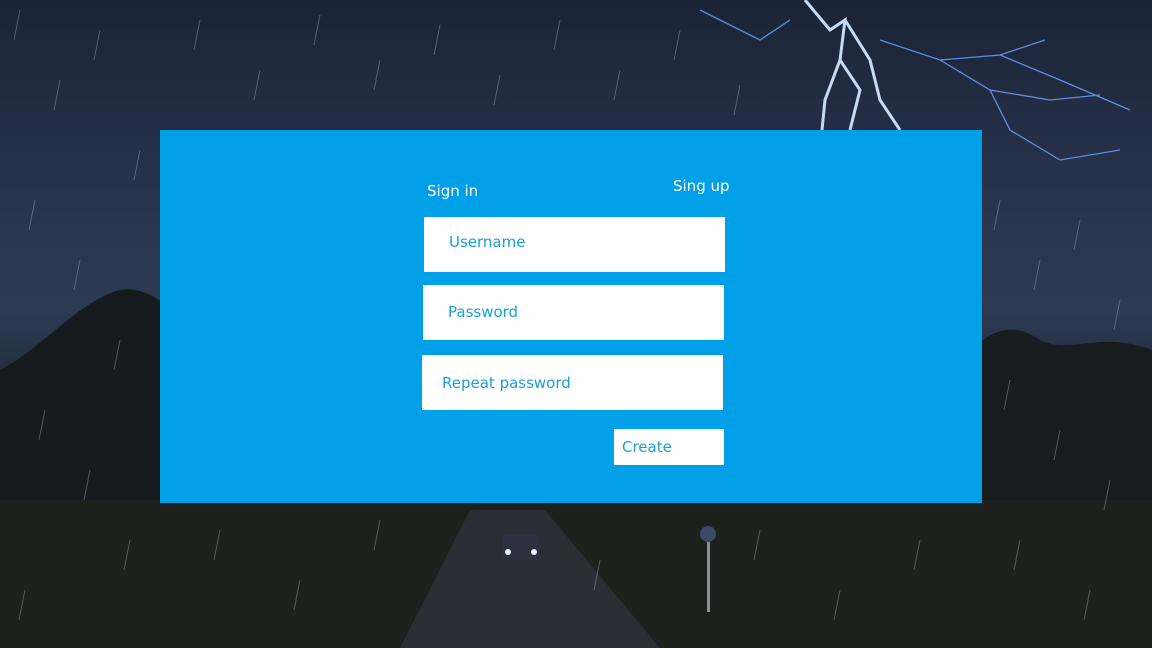 Image resolution: width=1152 pixels, height=648 pixels. What do you see at coordinates (574, 244) in the screenshot?
I see `username-input` at bounding box center [574, 244].